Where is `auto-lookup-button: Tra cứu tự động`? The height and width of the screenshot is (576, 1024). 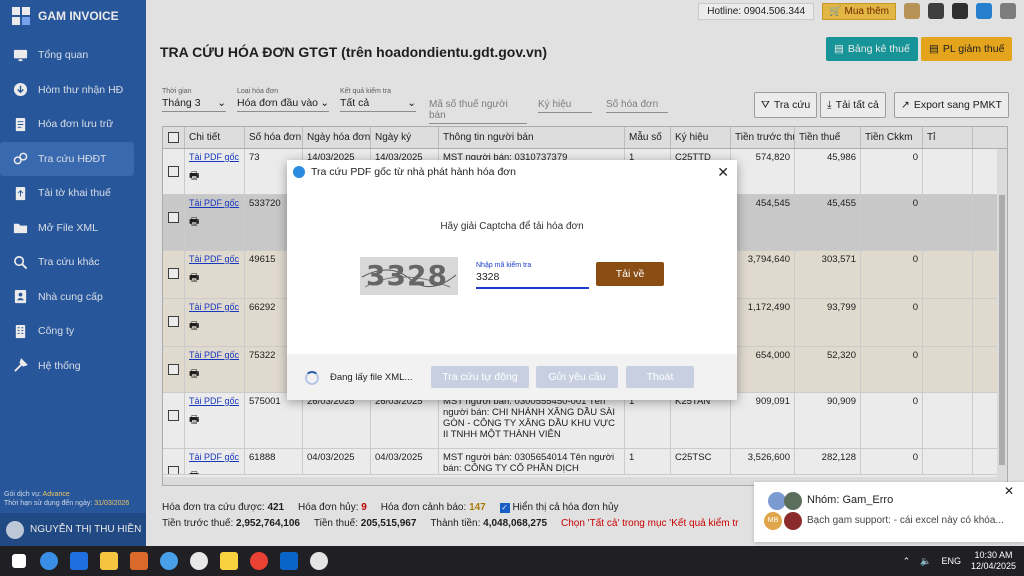
auto-lookup-button: Tra cứu tự động is located at coordinates (480, 377).